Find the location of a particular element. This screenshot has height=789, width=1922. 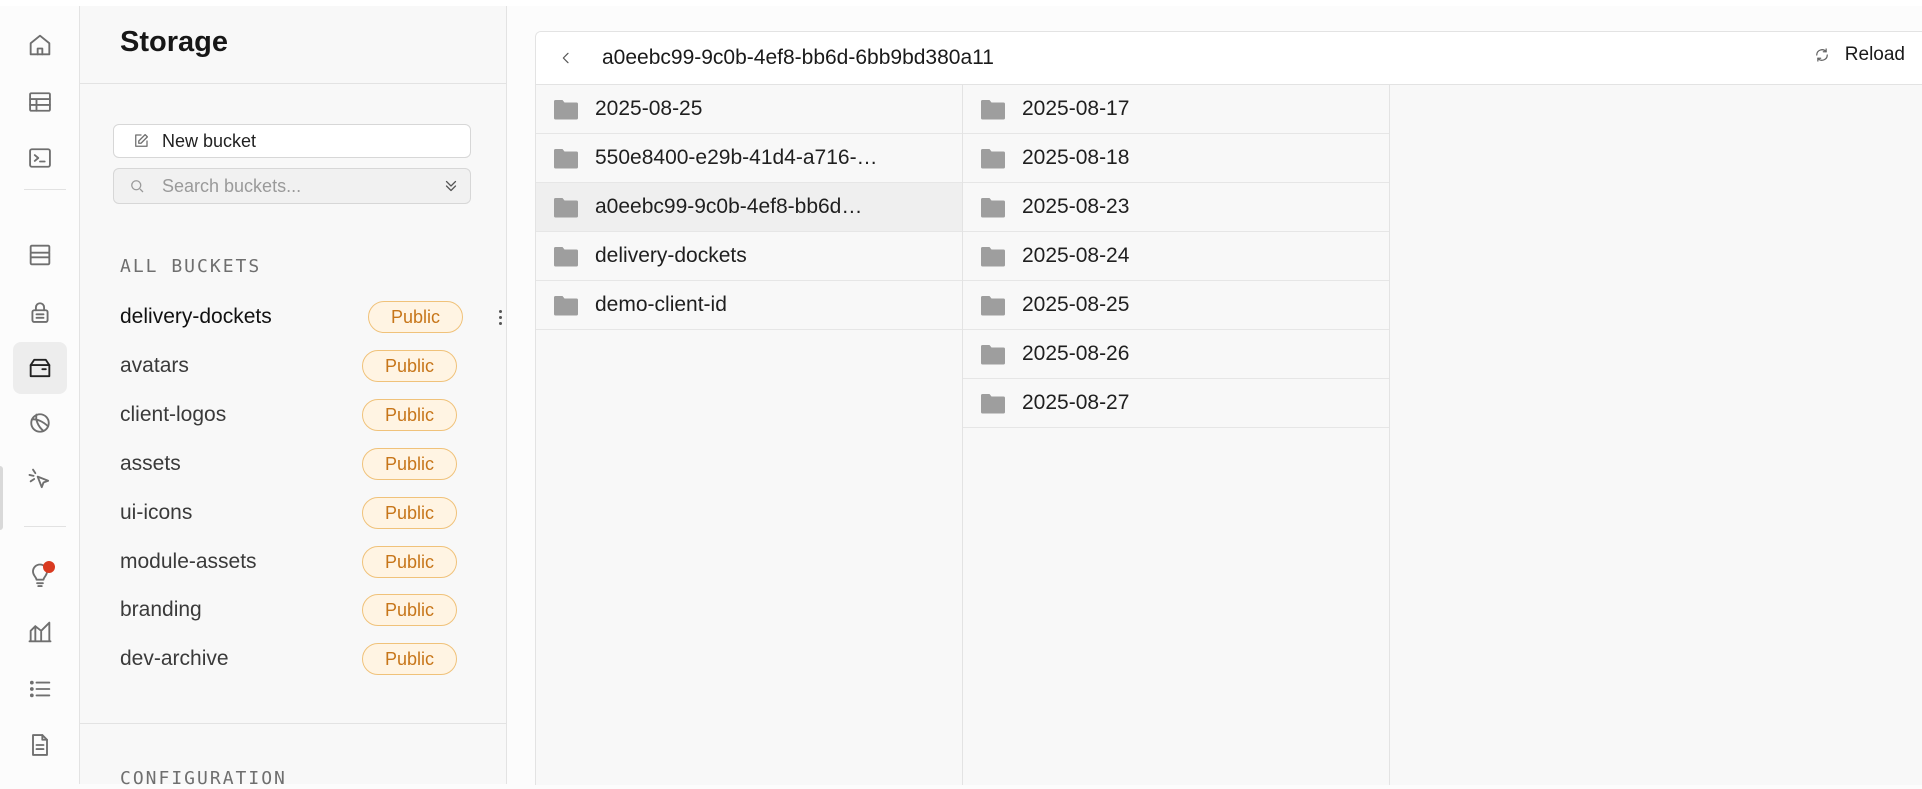

folder-name: 2025-08-23 is located at coordinates (1076, 206).